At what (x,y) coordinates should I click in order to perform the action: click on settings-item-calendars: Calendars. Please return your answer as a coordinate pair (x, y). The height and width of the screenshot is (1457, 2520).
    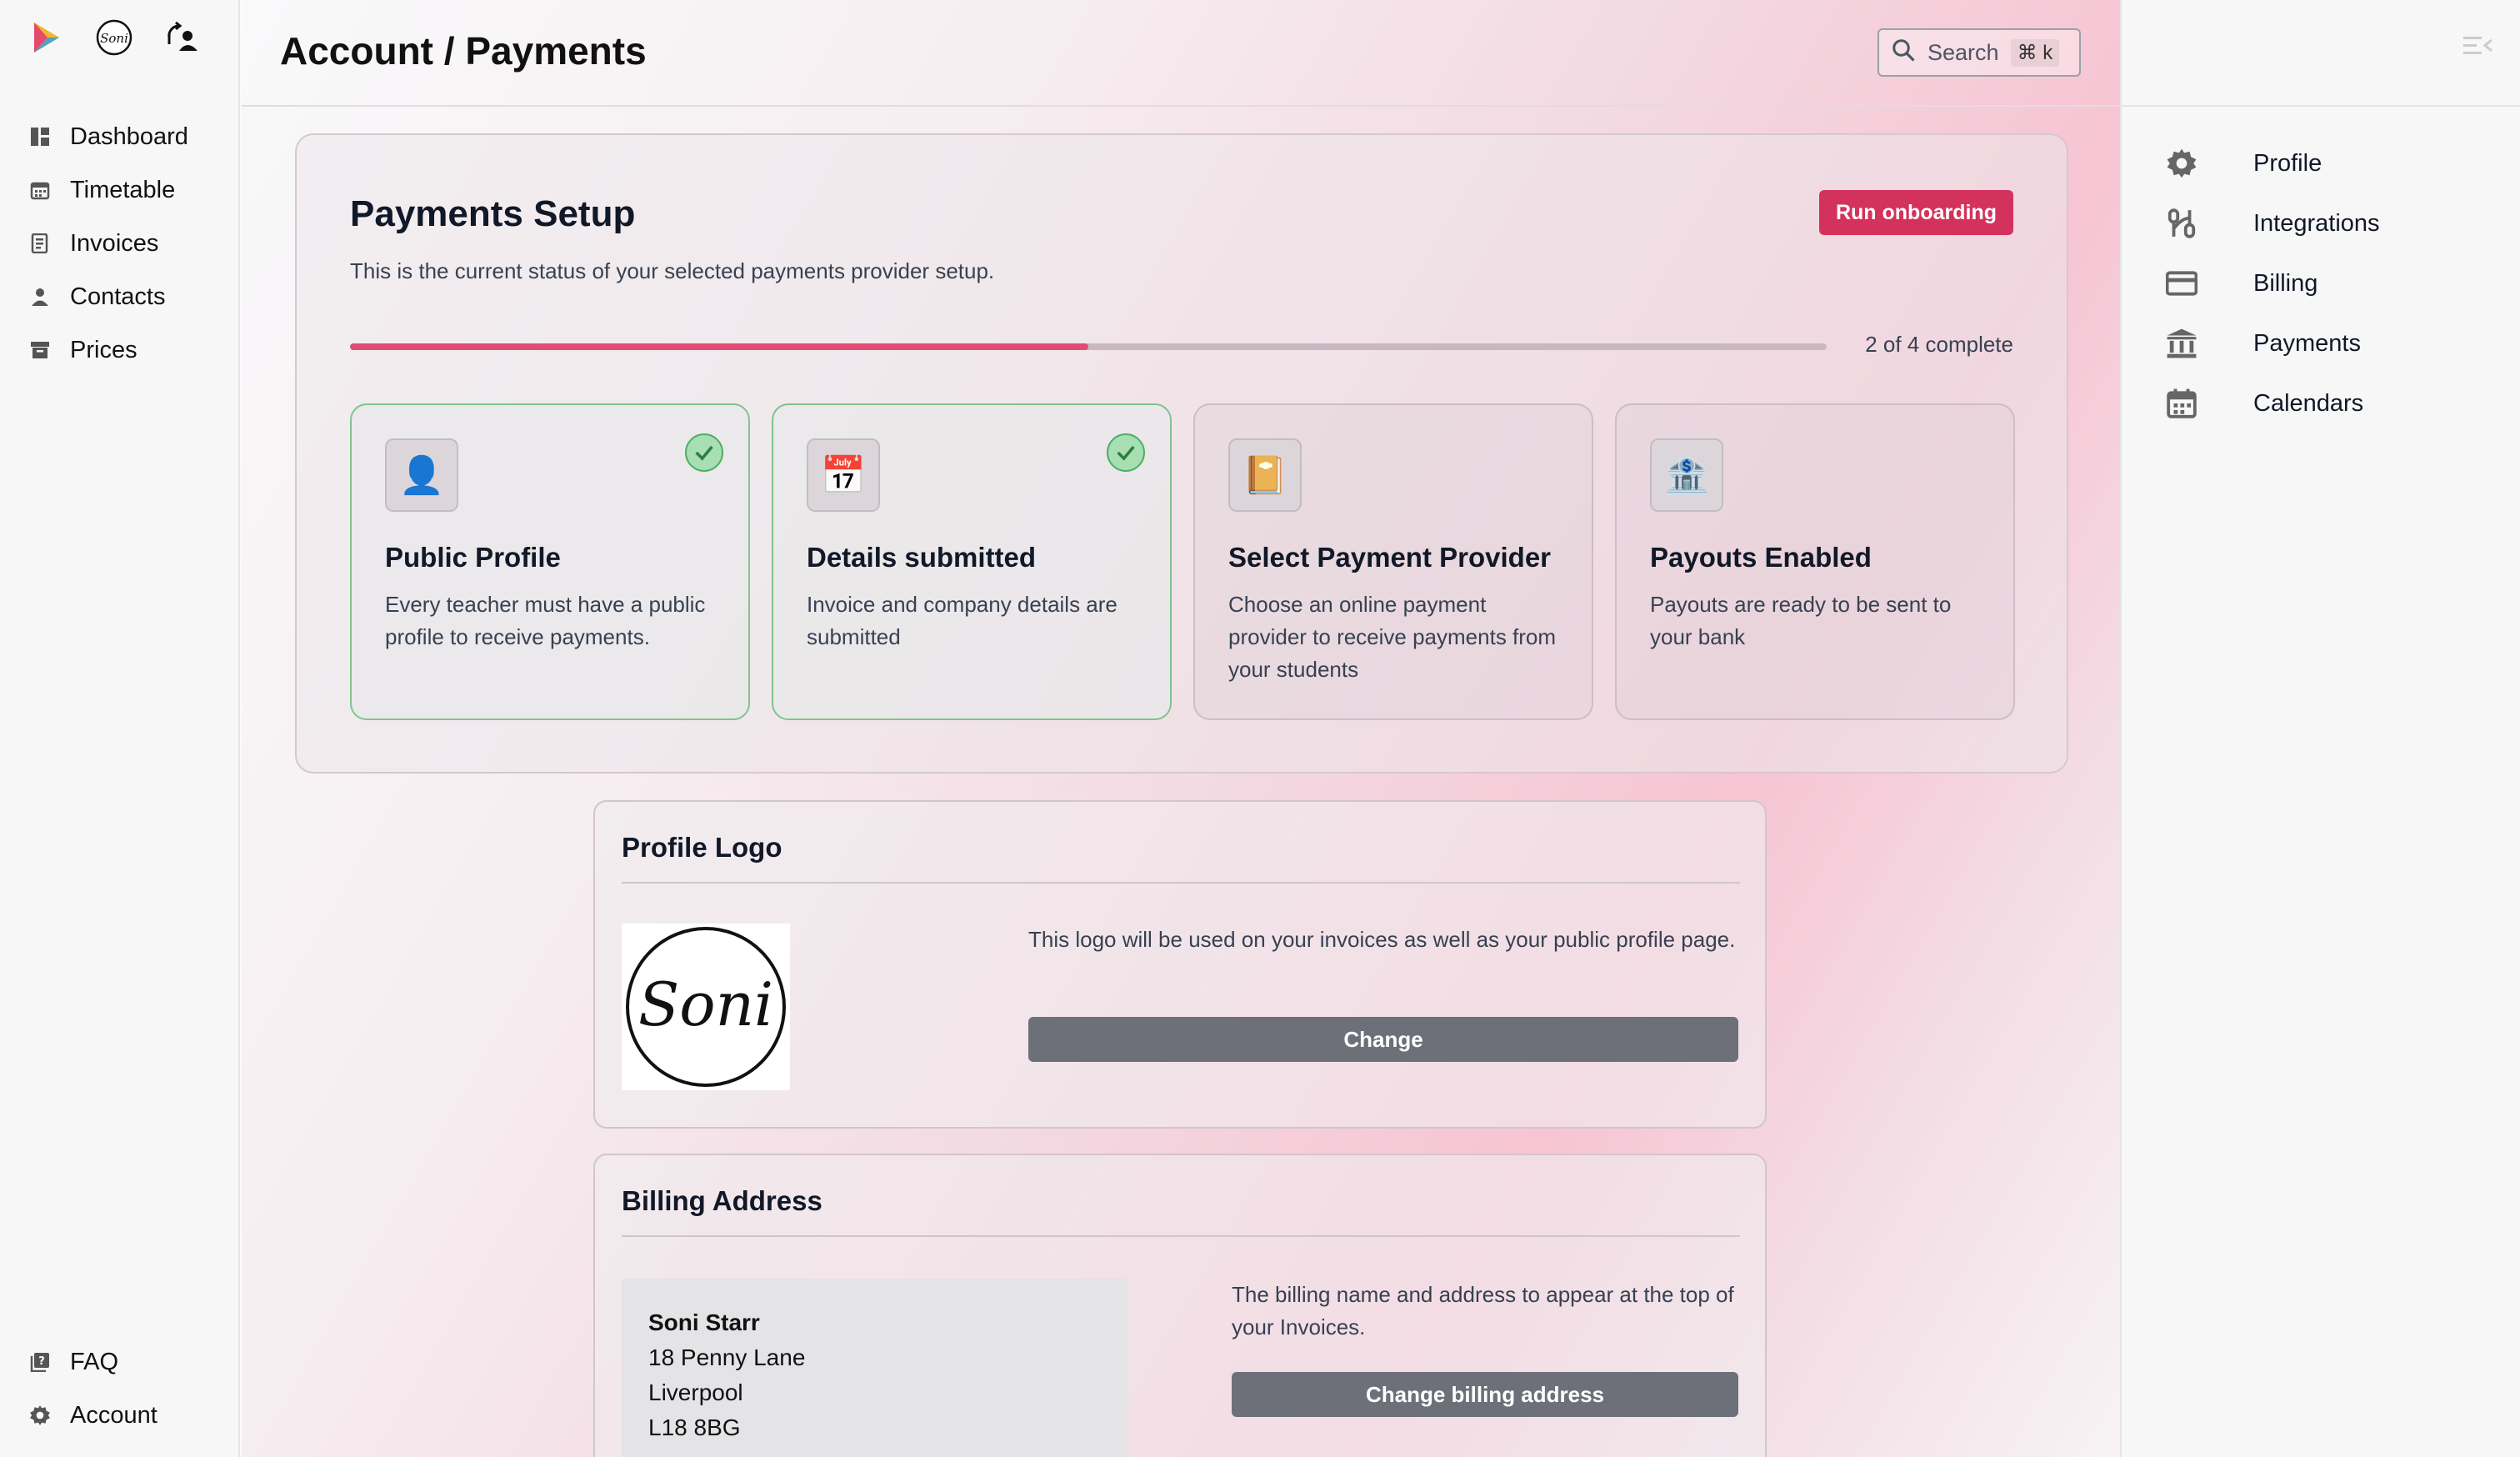
    Looking at the image, I should click on (2321, 403).